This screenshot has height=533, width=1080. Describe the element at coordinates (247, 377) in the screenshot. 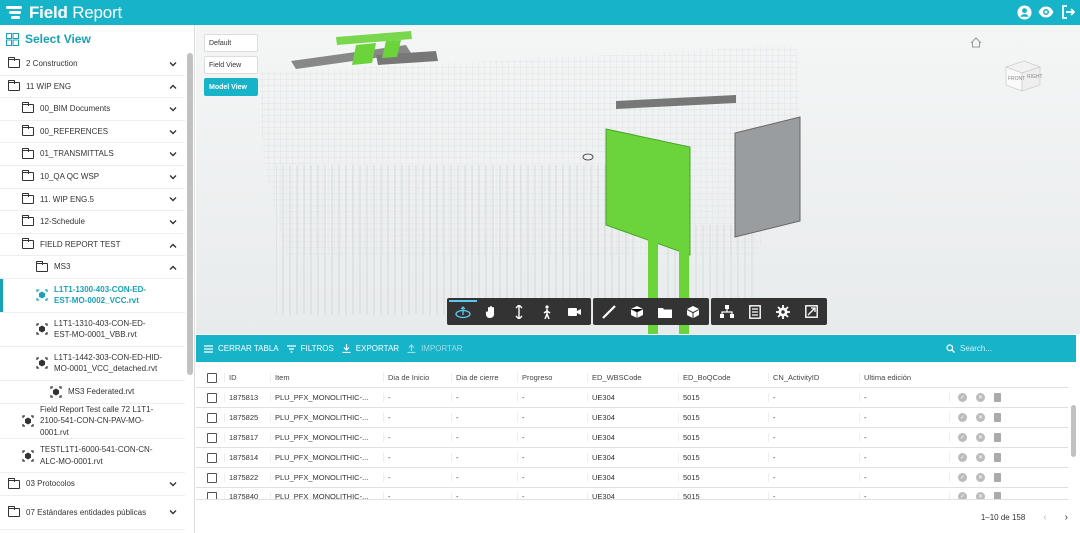

I see `column-header: ID` at that location.